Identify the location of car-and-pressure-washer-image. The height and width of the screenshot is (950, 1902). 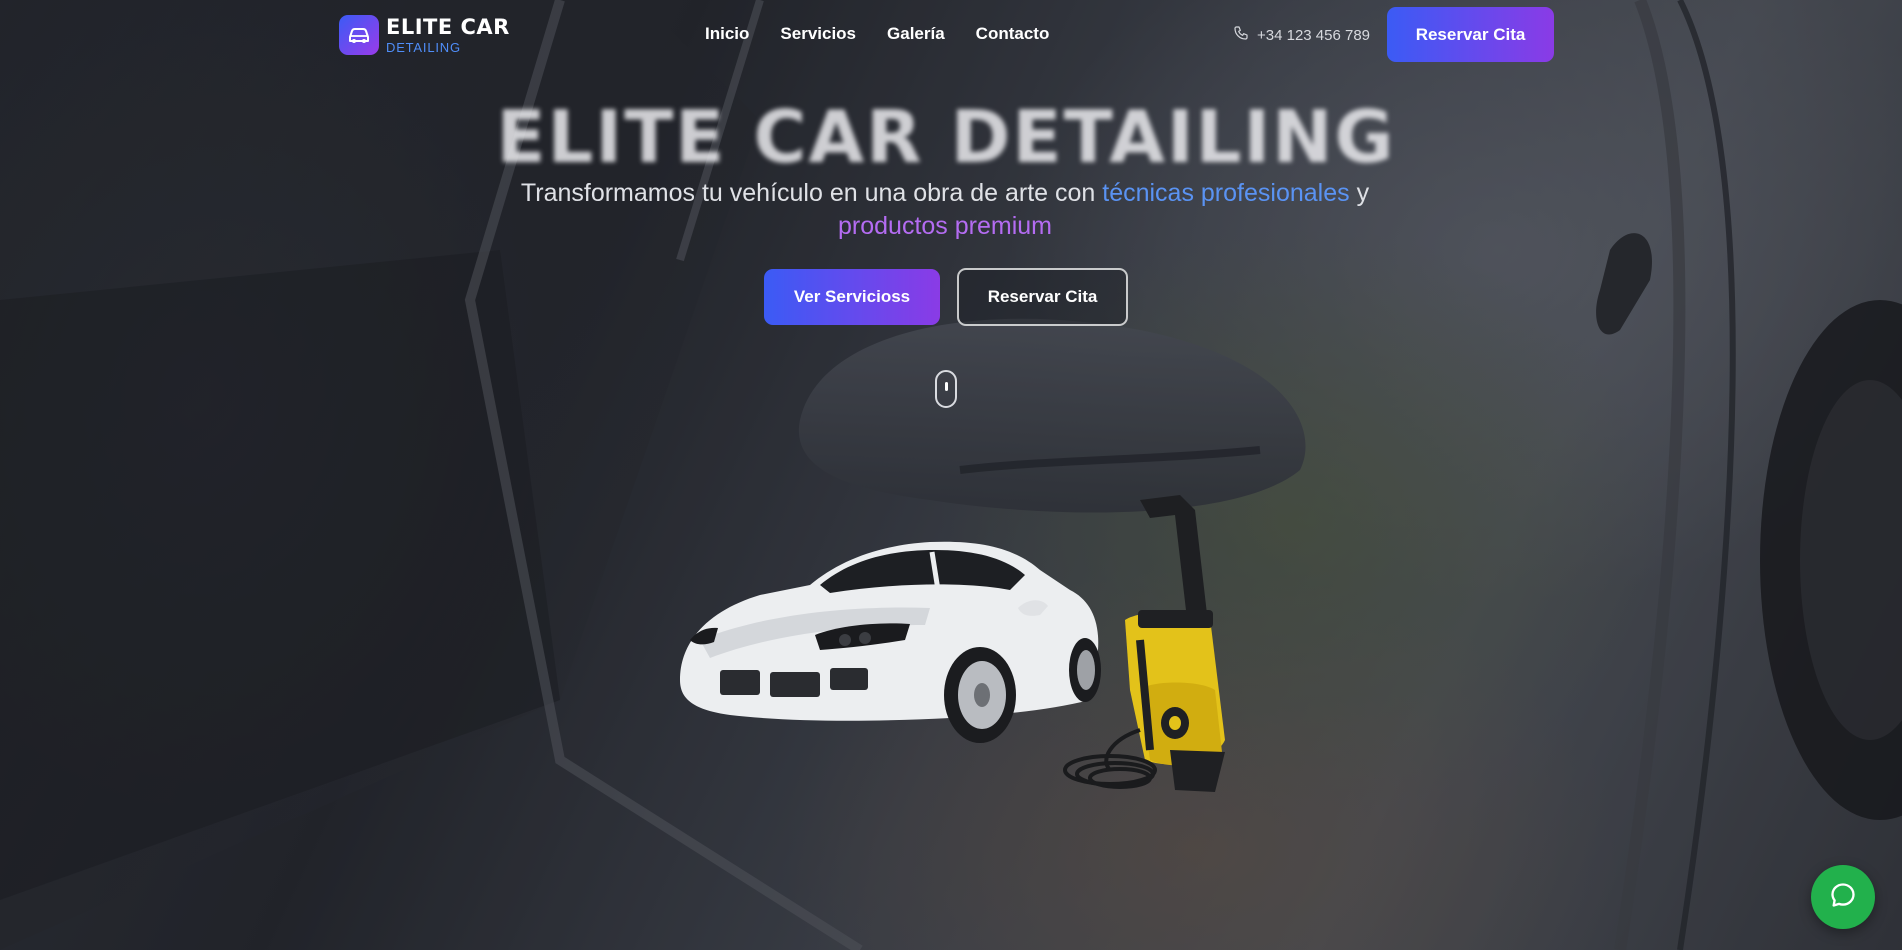
(952, 643).